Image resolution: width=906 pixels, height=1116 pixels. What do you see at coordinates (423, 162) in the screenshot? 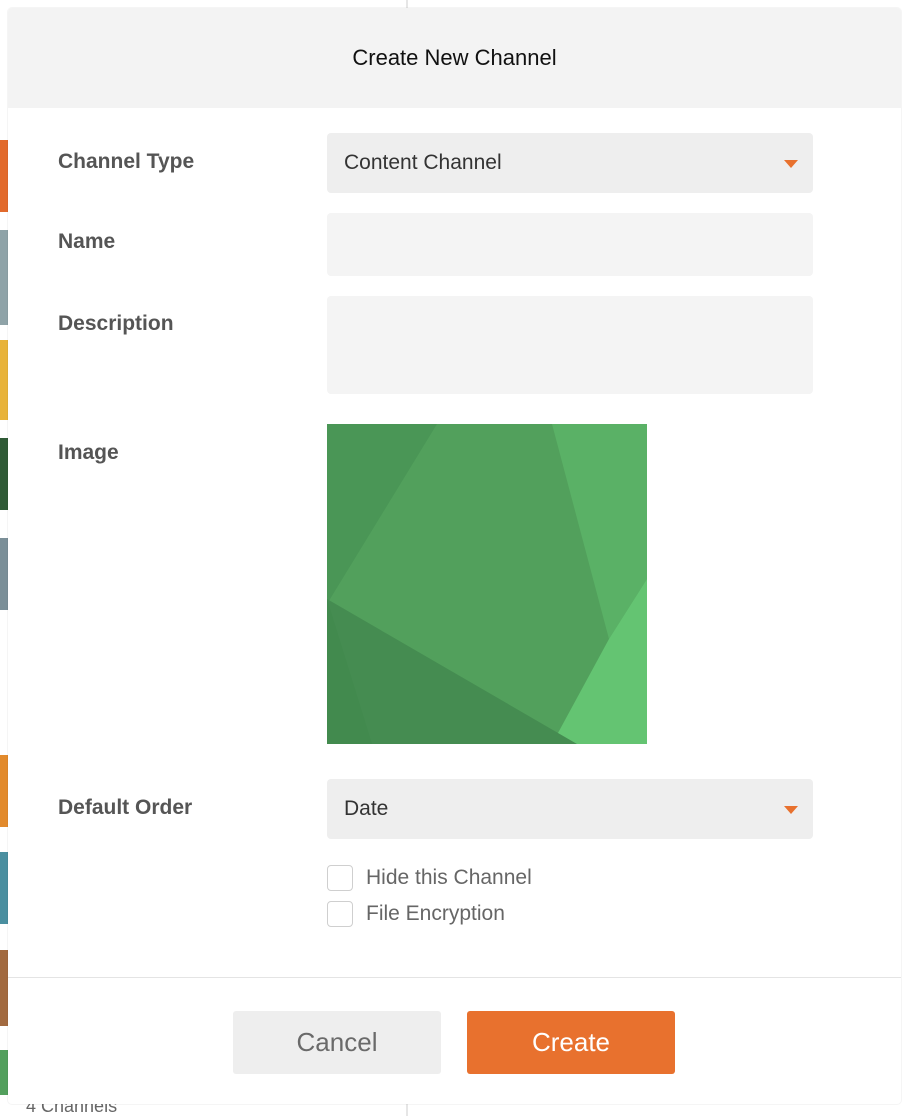
I see `channel-type-value: Content Channel` at bounding box center [423, 162].